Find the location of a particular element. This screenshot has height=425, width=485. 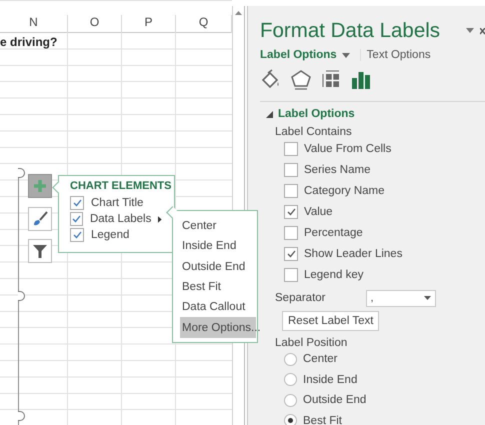

popup-title: CHART ELEMENTS is located at coordinates (121, 186).